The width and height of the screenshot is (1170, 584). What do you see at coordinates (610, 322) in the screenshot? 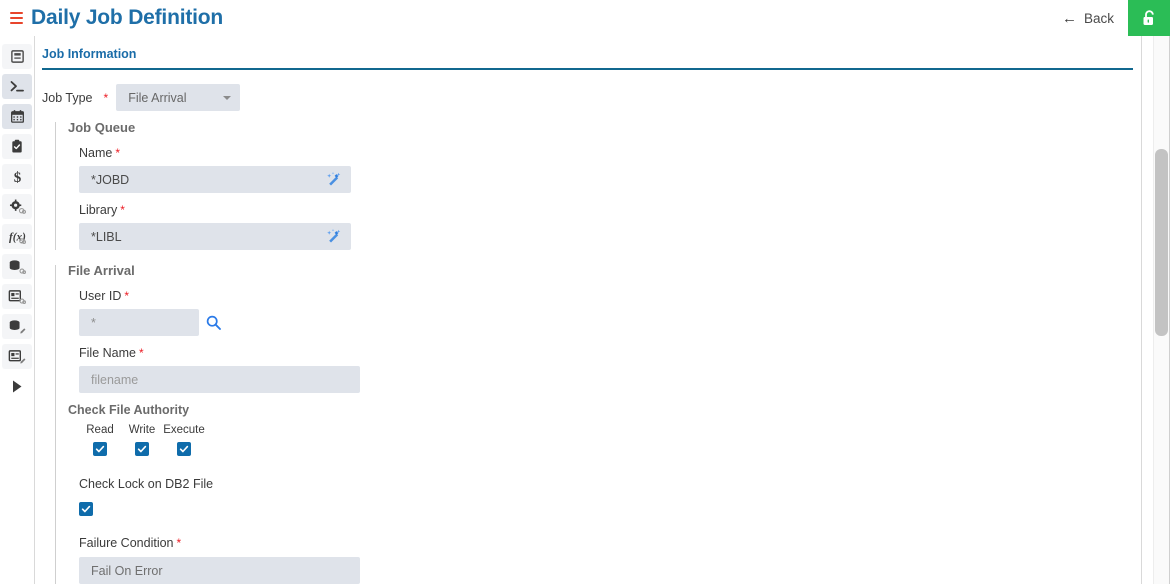
I see `user-id-row: *` at bounding box center [610, 322].